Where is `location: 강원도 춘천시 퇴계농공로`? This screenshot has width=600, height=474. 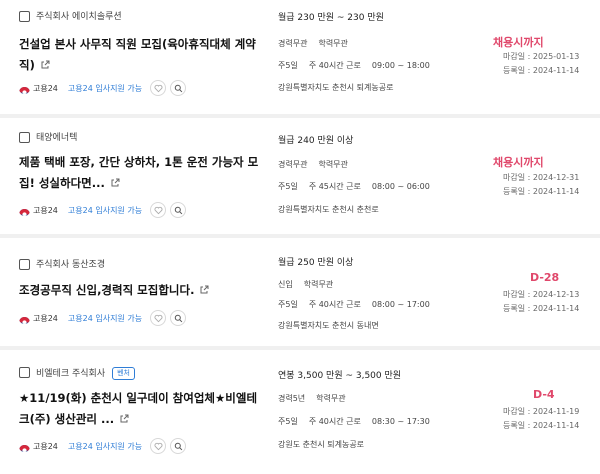
location: 강원도 춘천시 퇴계농공로 is located at coordinates (321, 444).